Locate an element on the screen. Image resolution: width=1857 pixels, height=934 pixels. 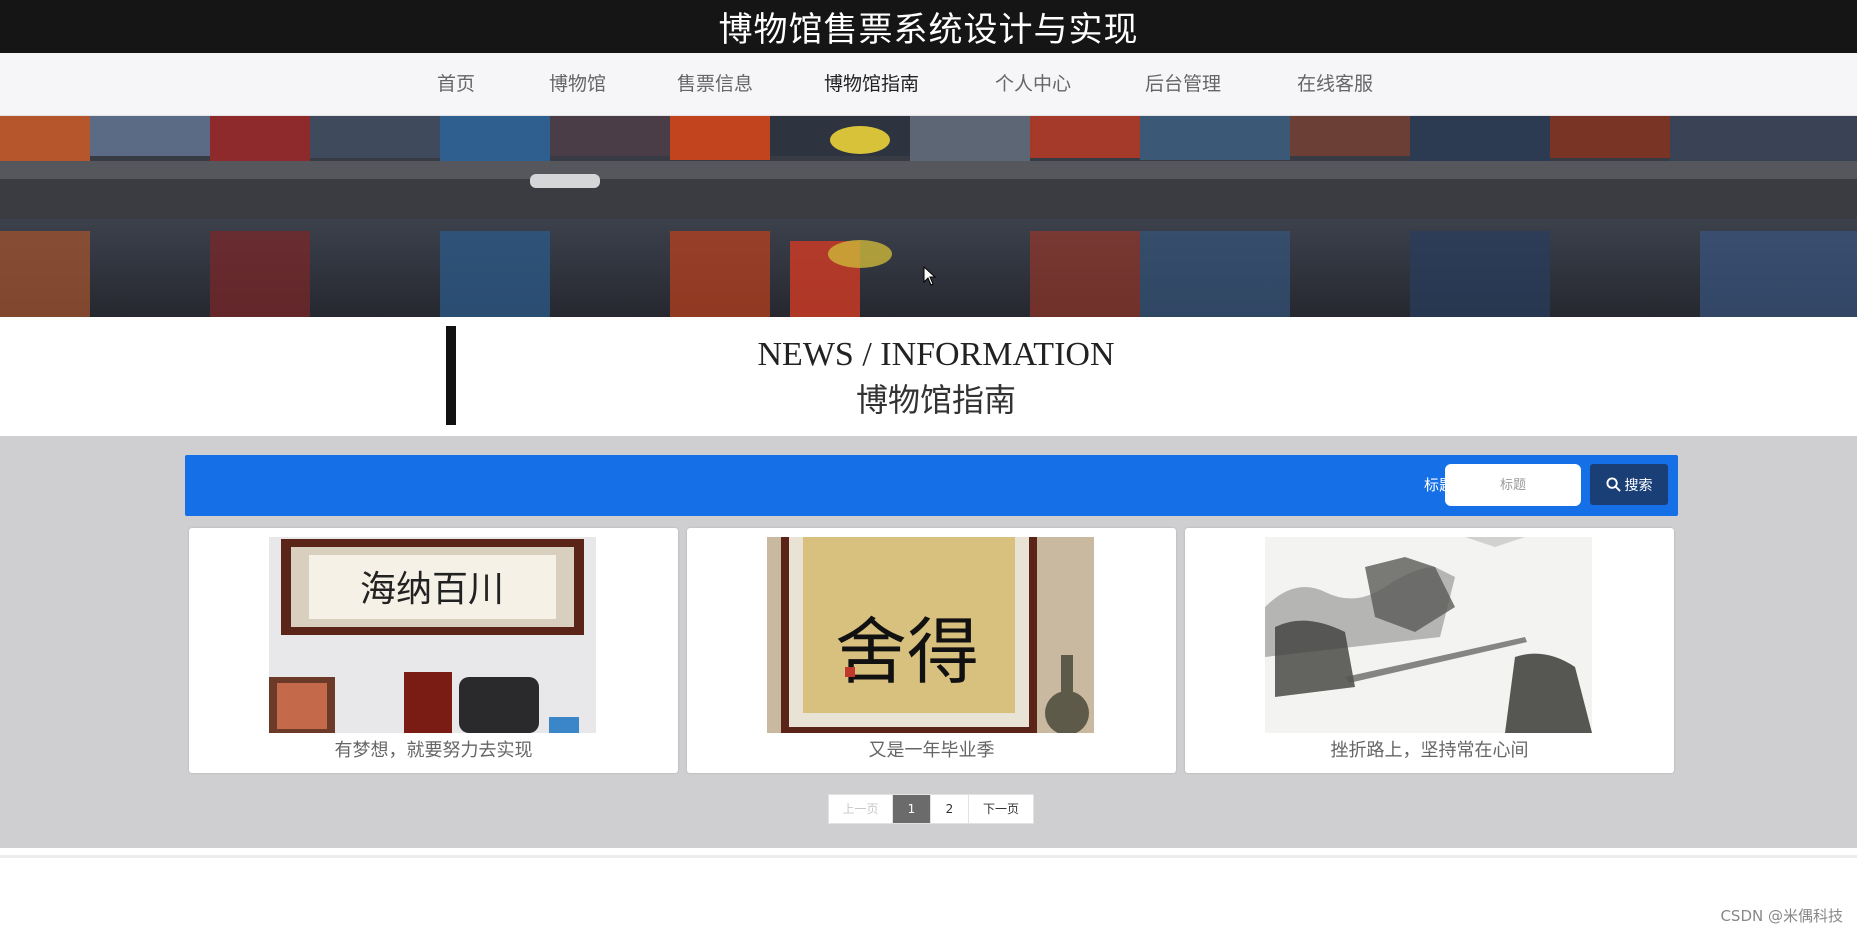
calligraphy-text: 海纳百川 is located at coordinates (432, 589).